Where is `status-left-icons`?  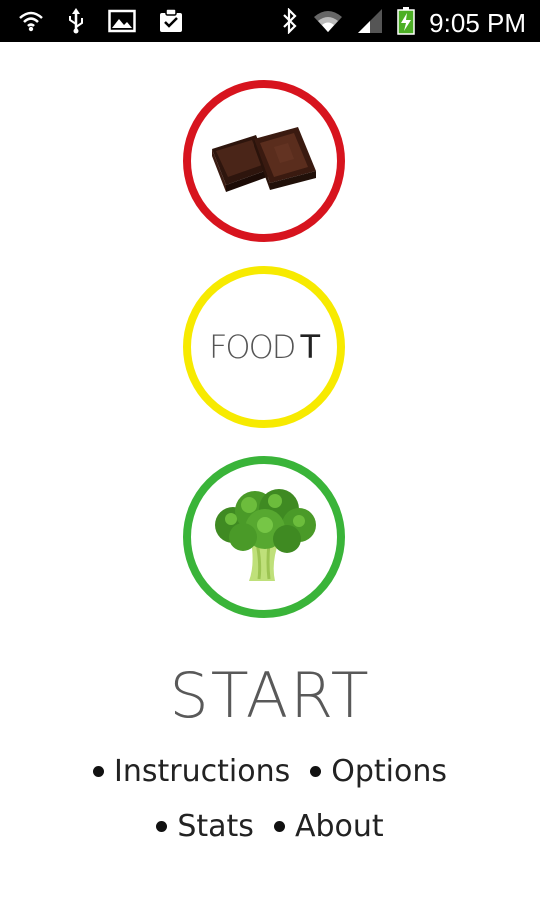
status-left-icons is located at coordinates (101, 23).